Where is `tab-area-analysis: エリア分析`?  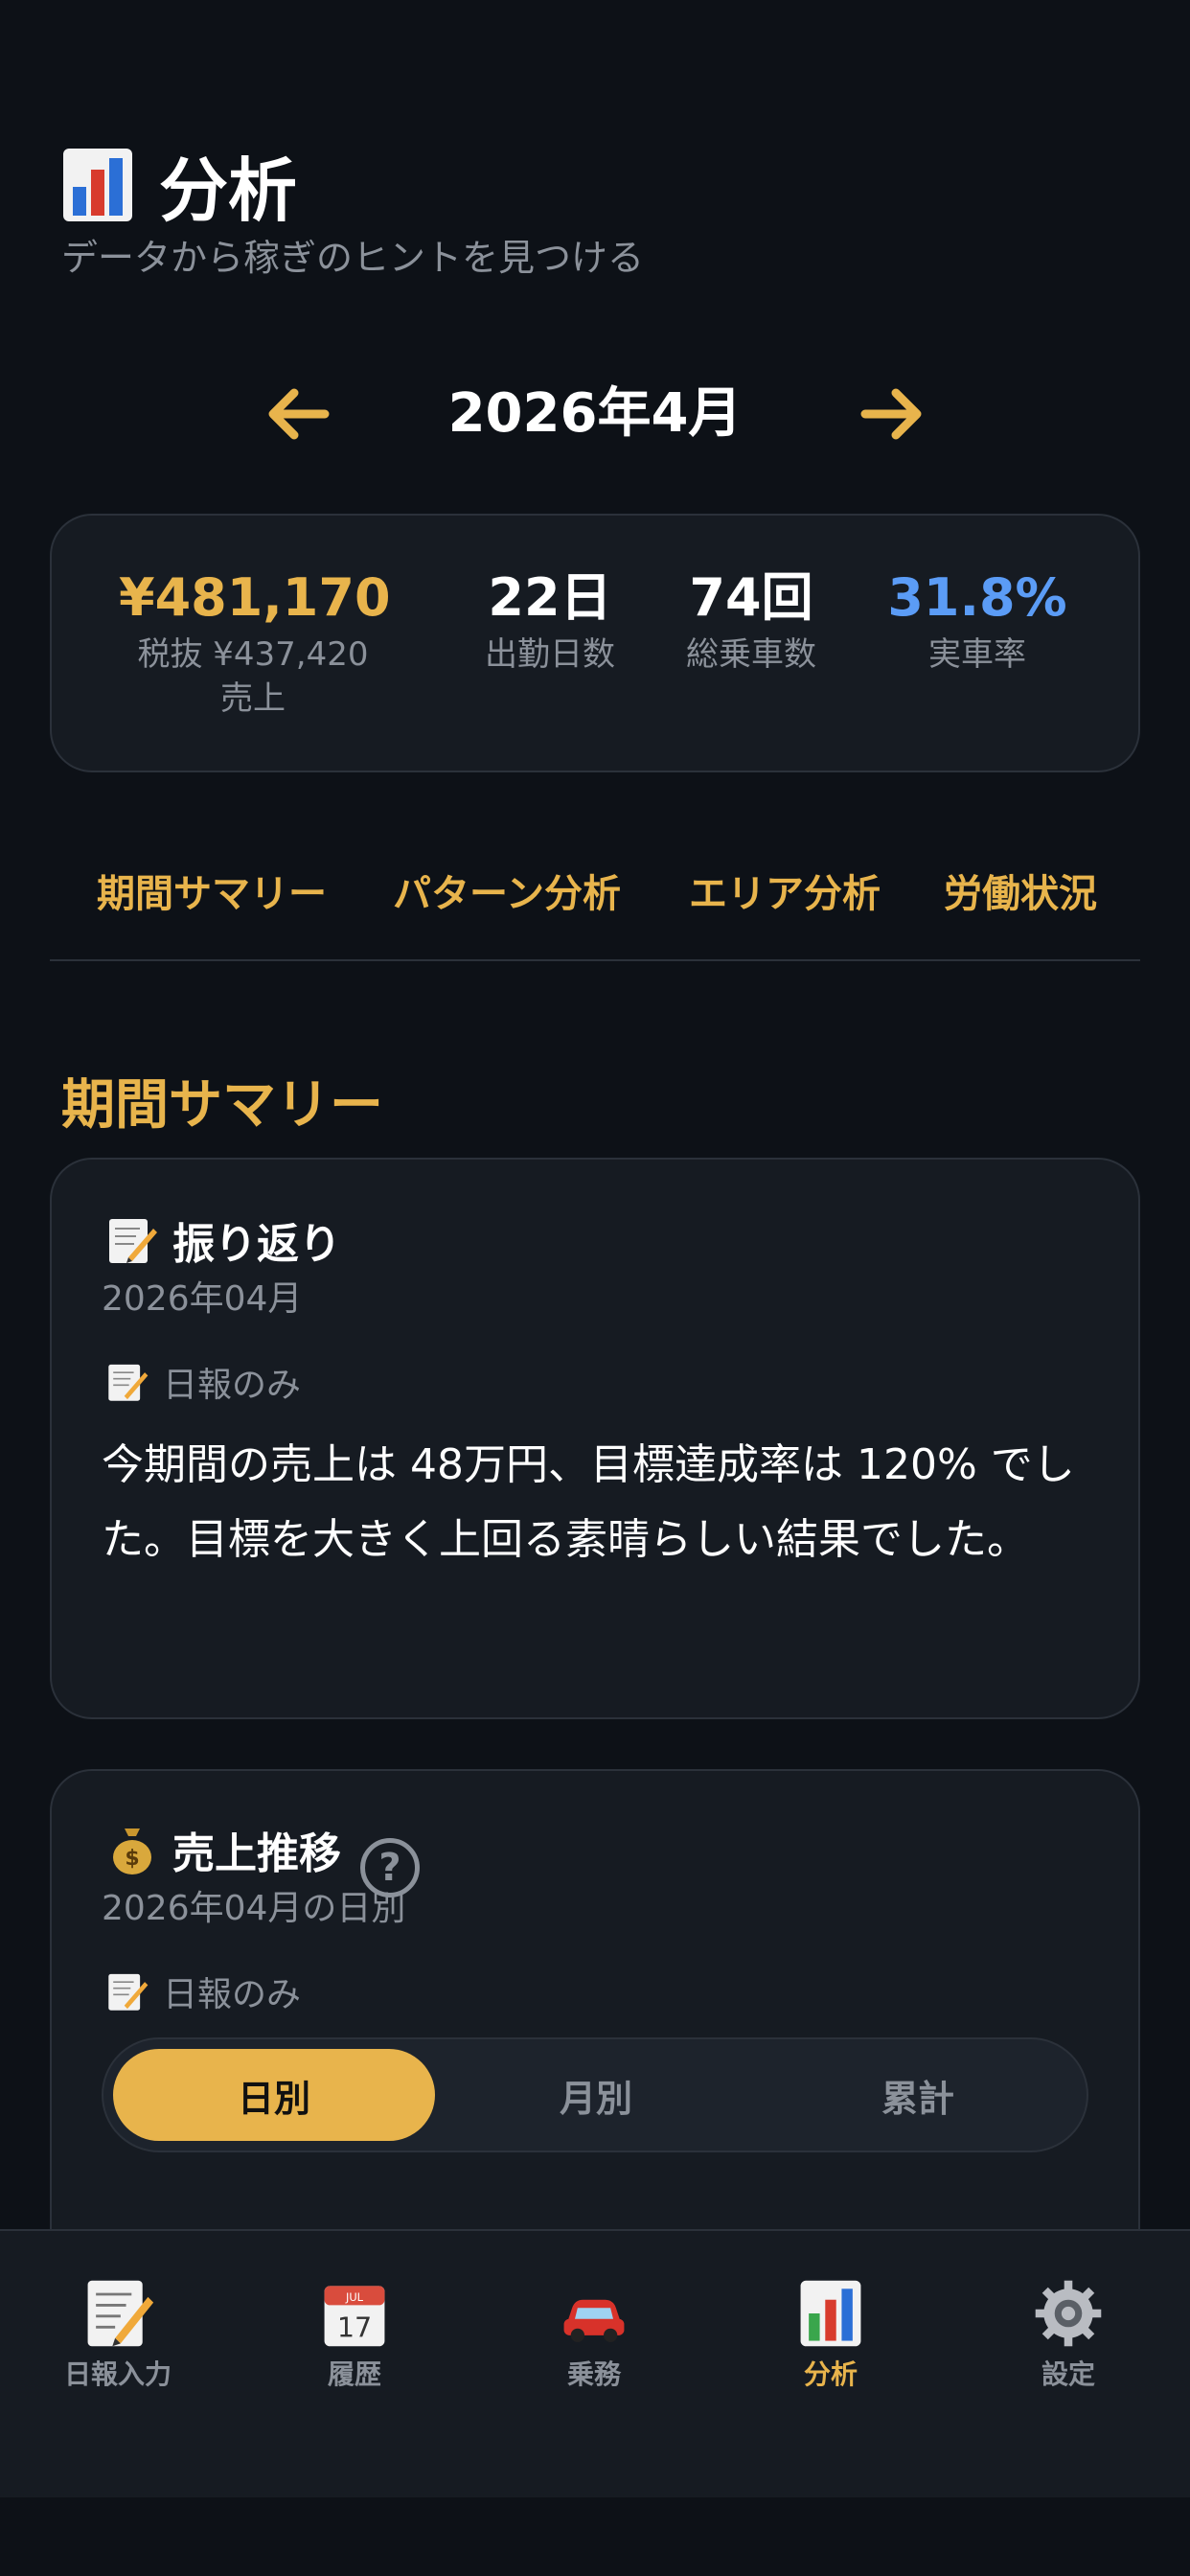 tab-area-analysis: エリア分析 is located at coordinates (785, 890).